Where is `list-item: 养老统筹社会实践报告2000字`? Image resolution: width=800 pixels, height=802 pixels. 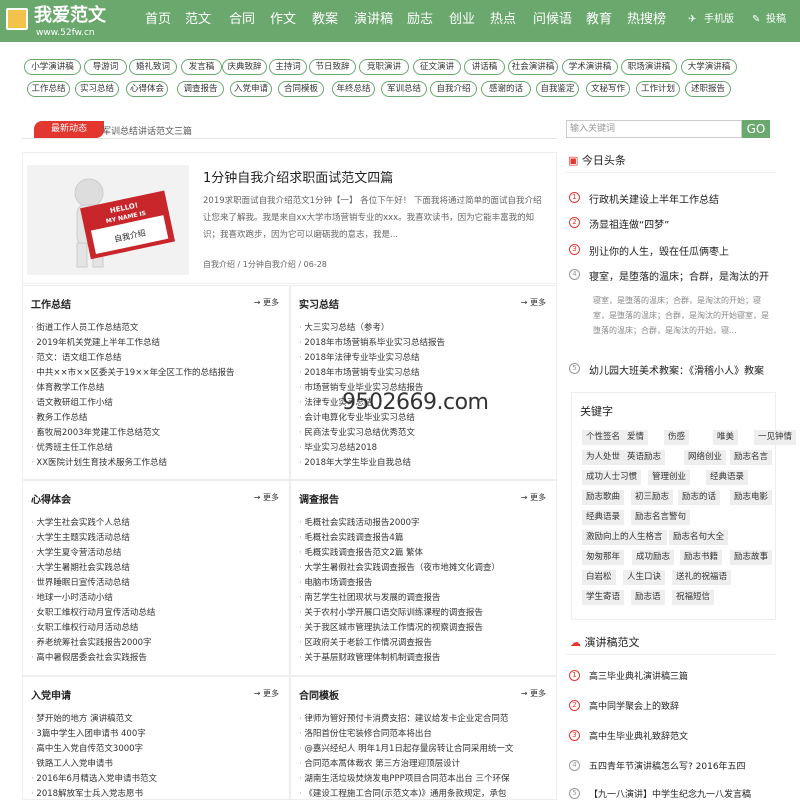 list-item: 养老统筹社会实践报告2000字 is located at coordinates (93, 643).